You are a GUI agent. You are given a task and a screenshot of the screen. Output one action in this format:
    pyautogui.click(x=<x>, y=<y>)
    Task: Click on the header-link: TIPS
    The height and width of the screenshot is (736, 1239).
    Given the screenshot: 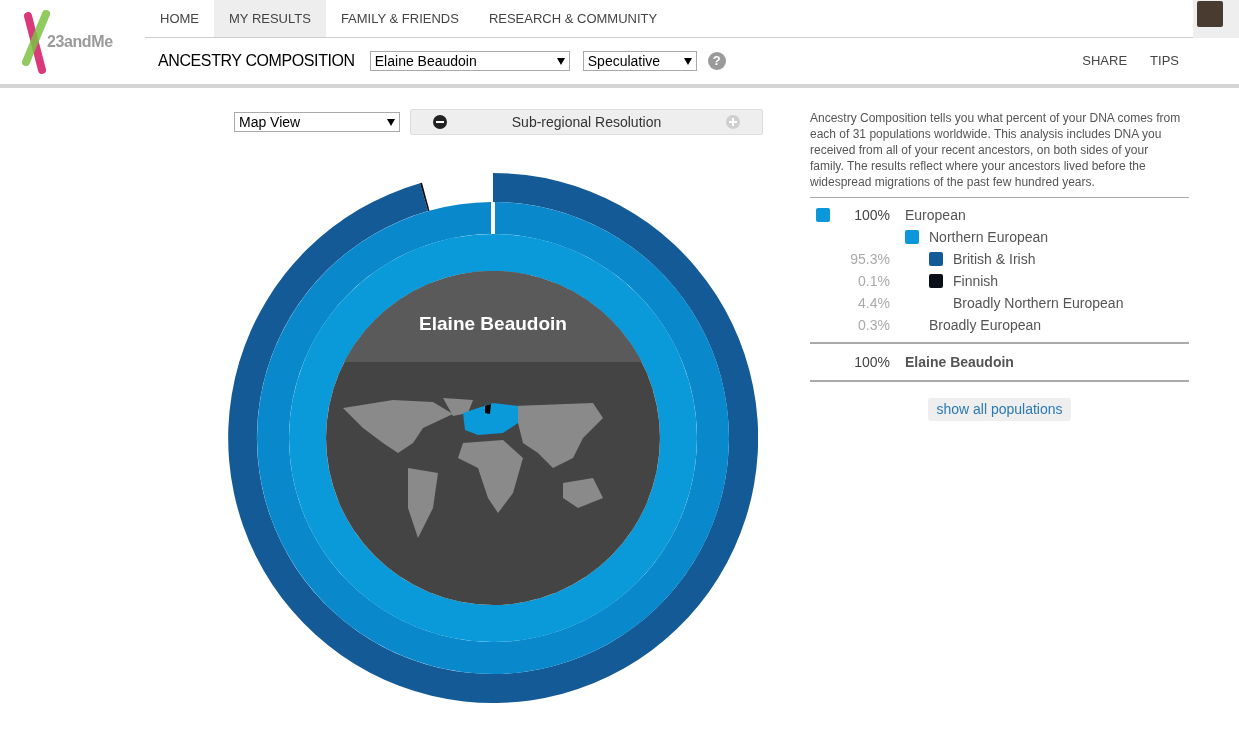 What is the action you would take?
    pyautogui.click(x=1164, y=61)
    